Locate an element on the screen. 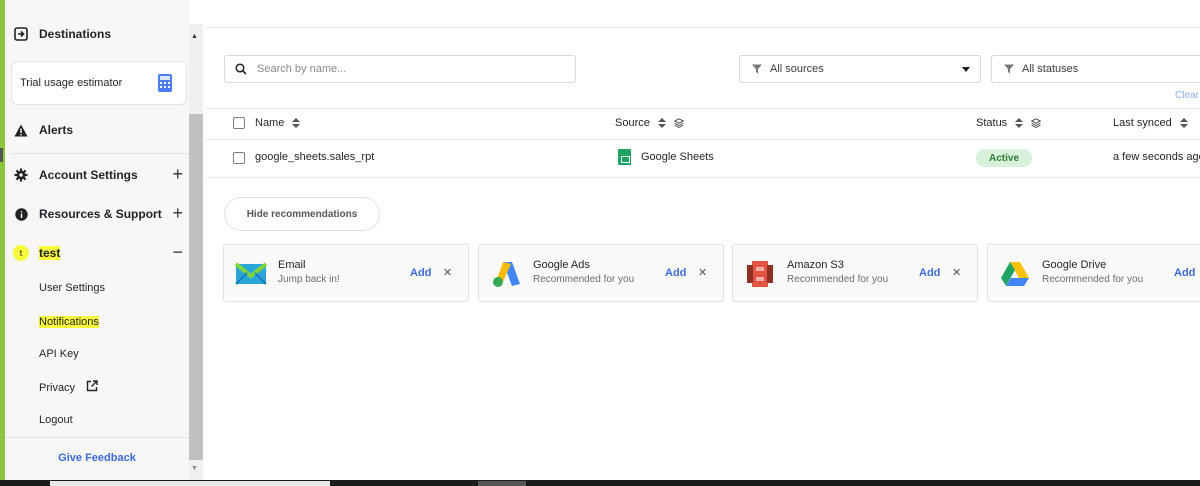  row-divider is located at coordinates (702, 177).